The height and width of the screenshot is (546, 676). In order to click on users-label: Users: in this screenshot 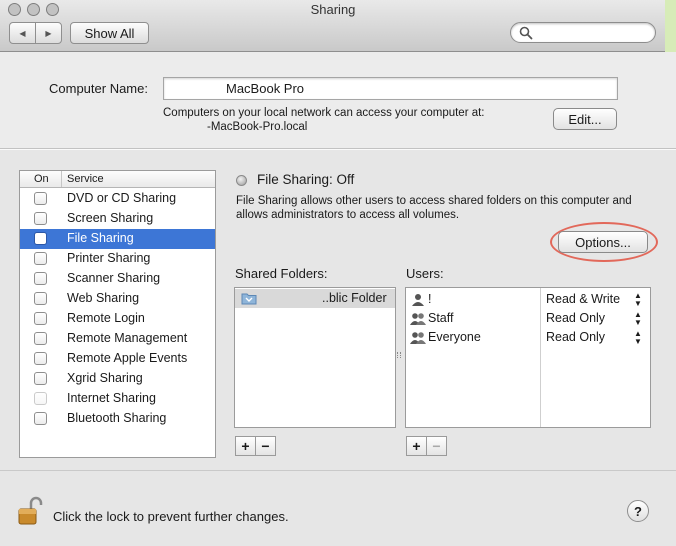, I will do `click(425, 273)`.